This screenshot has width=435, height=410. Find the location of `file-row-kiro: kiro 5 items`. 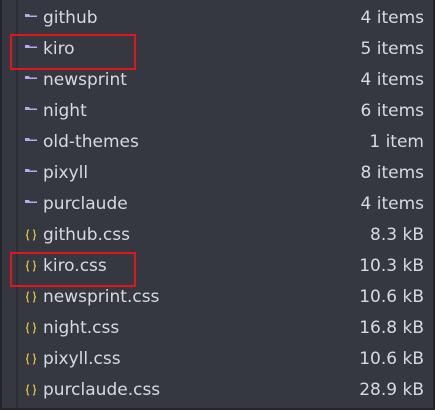

file-row-kiro: kiro 5 items is located at coordinates (218, 50).